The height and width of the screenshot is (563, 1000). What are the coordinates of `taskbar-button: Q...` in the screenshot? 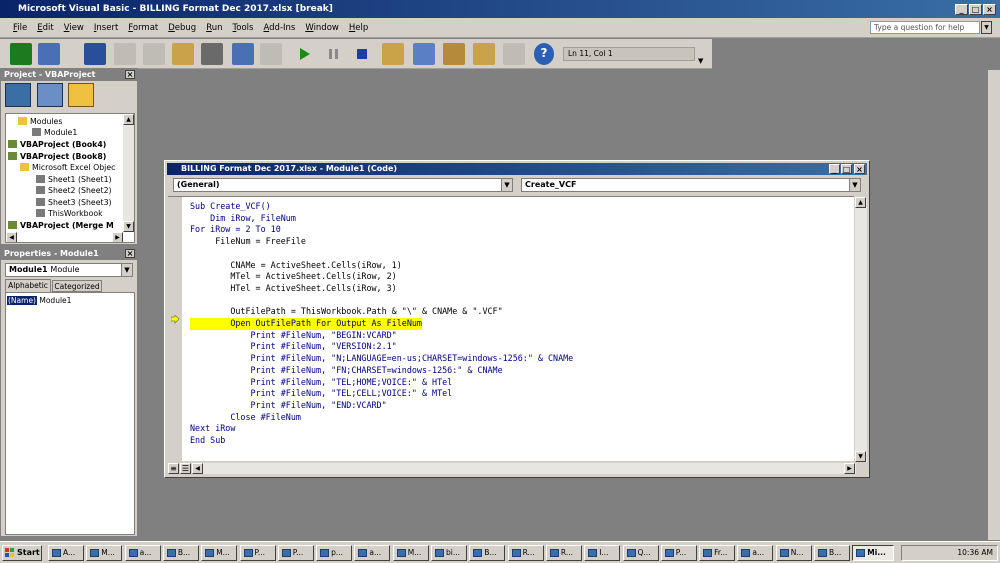 It's located at (640, 553).